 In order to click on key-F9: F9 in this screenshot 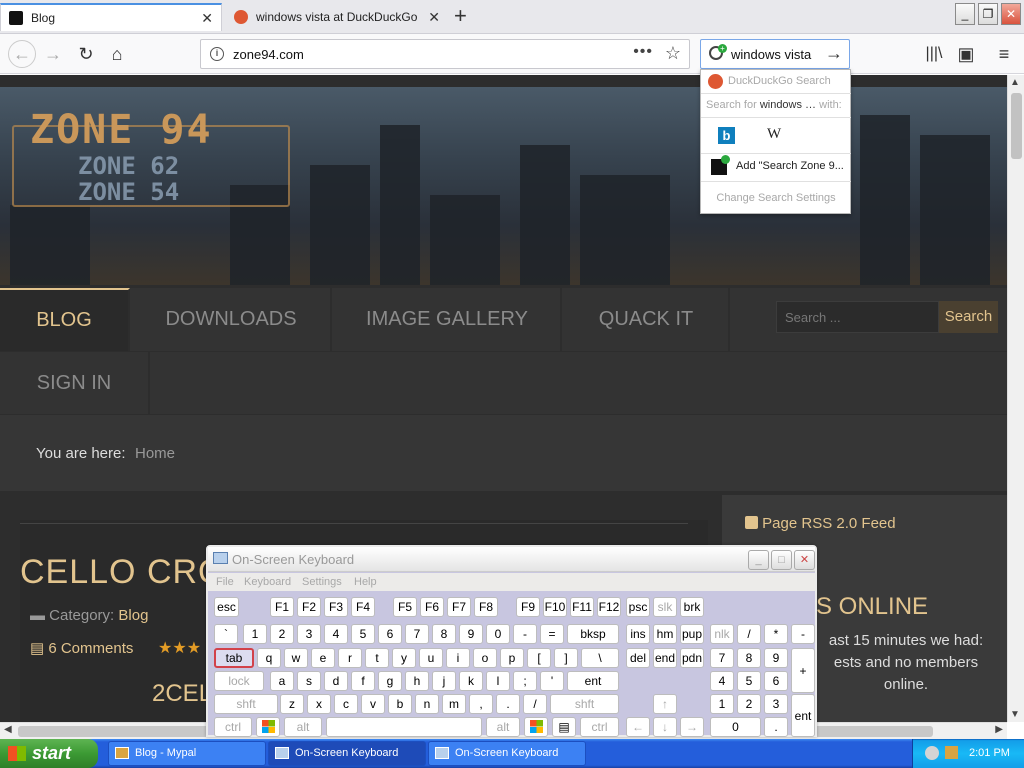, I will do `click(528, 607)`.